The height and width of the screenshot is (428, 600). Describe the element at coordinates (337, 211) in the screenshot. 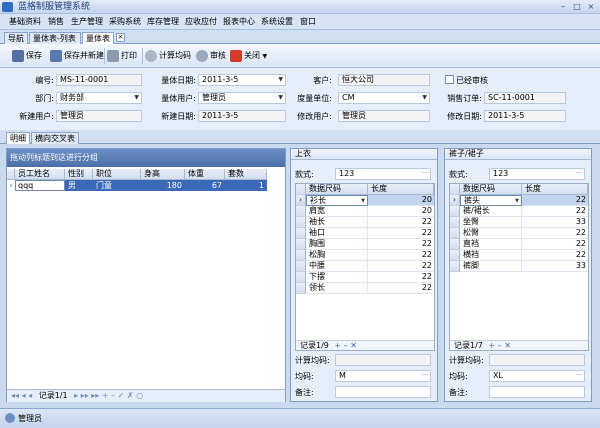

I see `upper-cell-name: 肩宽` at that location.